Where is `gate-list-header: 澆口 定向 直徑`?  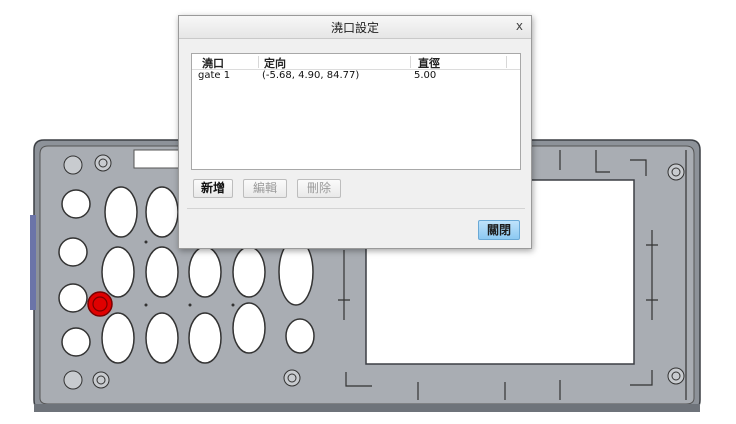
gate-list-header: 澆口 定向 直徑 is located at coordinates (356, 62).